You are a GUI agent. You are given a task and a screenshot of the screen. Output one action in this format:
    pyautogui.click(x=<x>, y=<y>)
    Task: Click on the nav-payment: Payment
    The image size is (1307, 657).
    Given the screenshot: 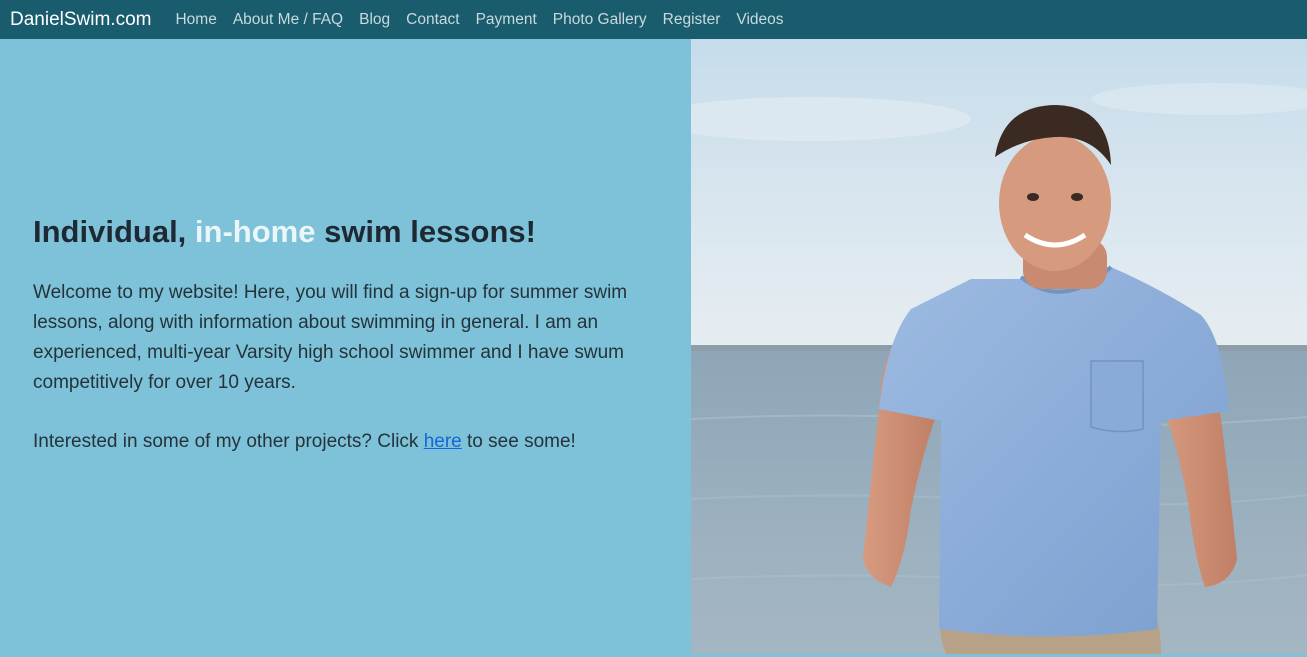 What is the action you would take?
    pyautogui.click(x=506, y=20)
    